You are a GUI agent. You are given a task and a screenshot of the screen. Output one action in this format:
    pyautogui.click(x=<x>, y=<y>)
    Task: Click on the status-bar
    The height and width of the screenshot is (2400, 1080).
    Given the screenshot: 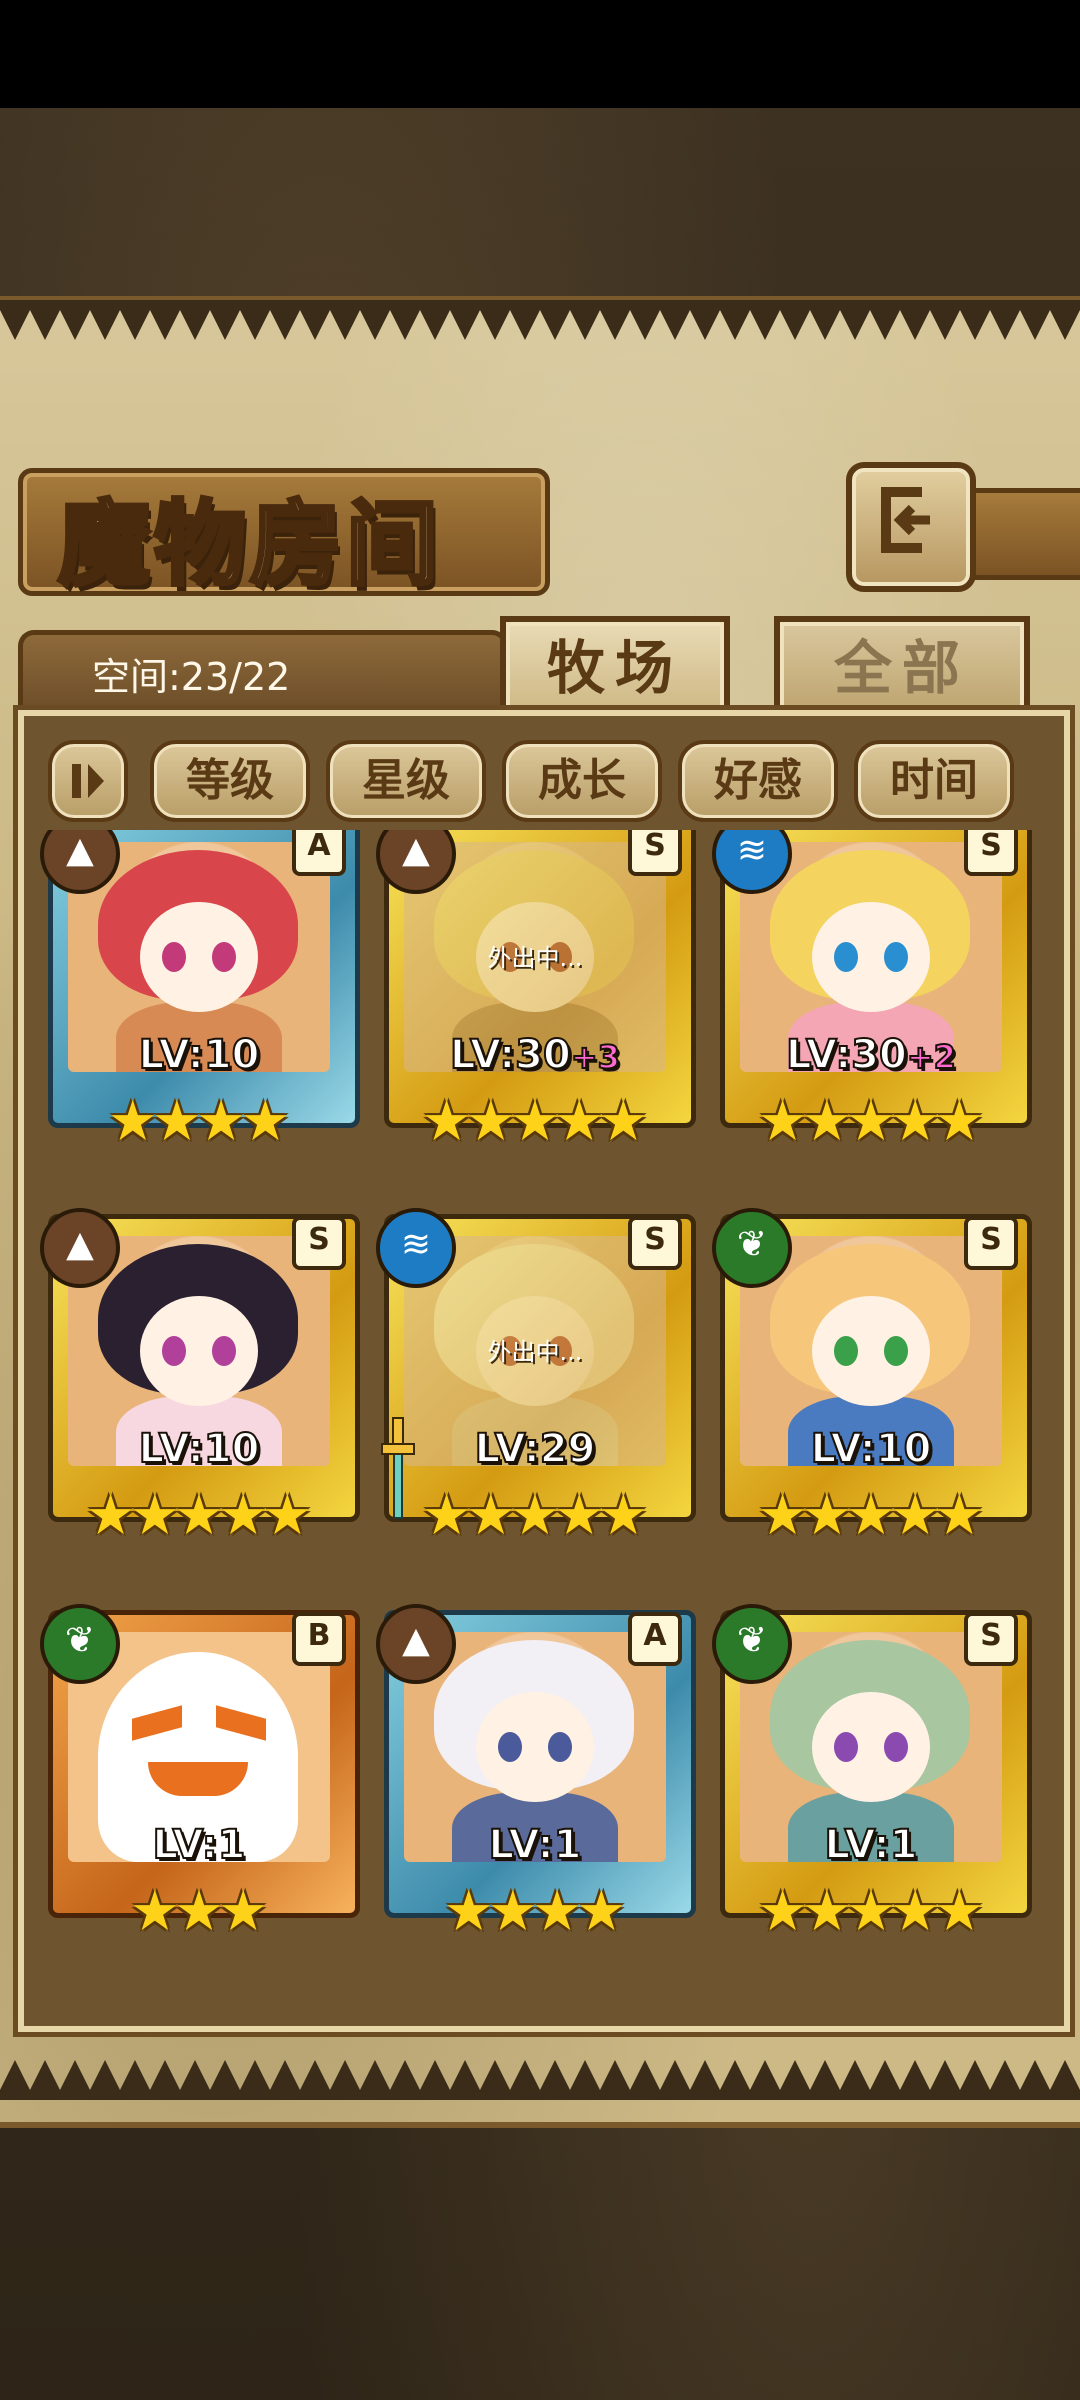 What is the action you would take?
    pyautogui.click(x=540, y=54)
    